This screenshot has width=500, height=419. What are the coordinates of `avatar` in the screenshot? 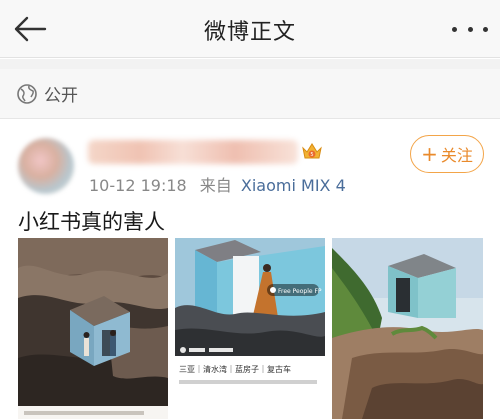 It's located at (46, 166).